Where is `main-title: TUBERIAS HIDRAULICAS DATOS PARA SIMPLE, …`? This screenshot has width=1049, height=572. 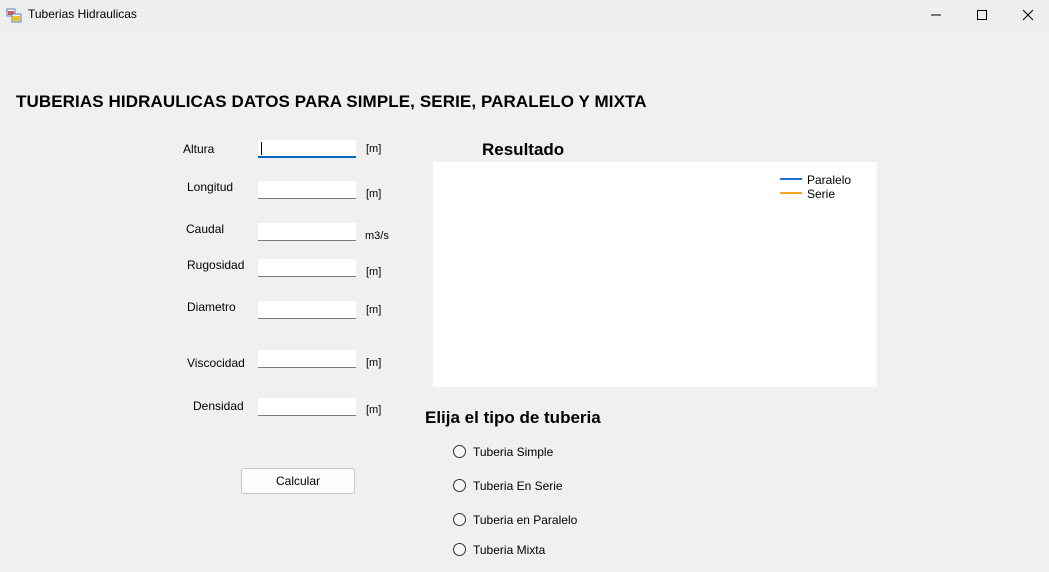
main-title: TUBERIAS HIDRAULICAS DATOS PARA SIMPLE, … is located at coordinates (331, 101).